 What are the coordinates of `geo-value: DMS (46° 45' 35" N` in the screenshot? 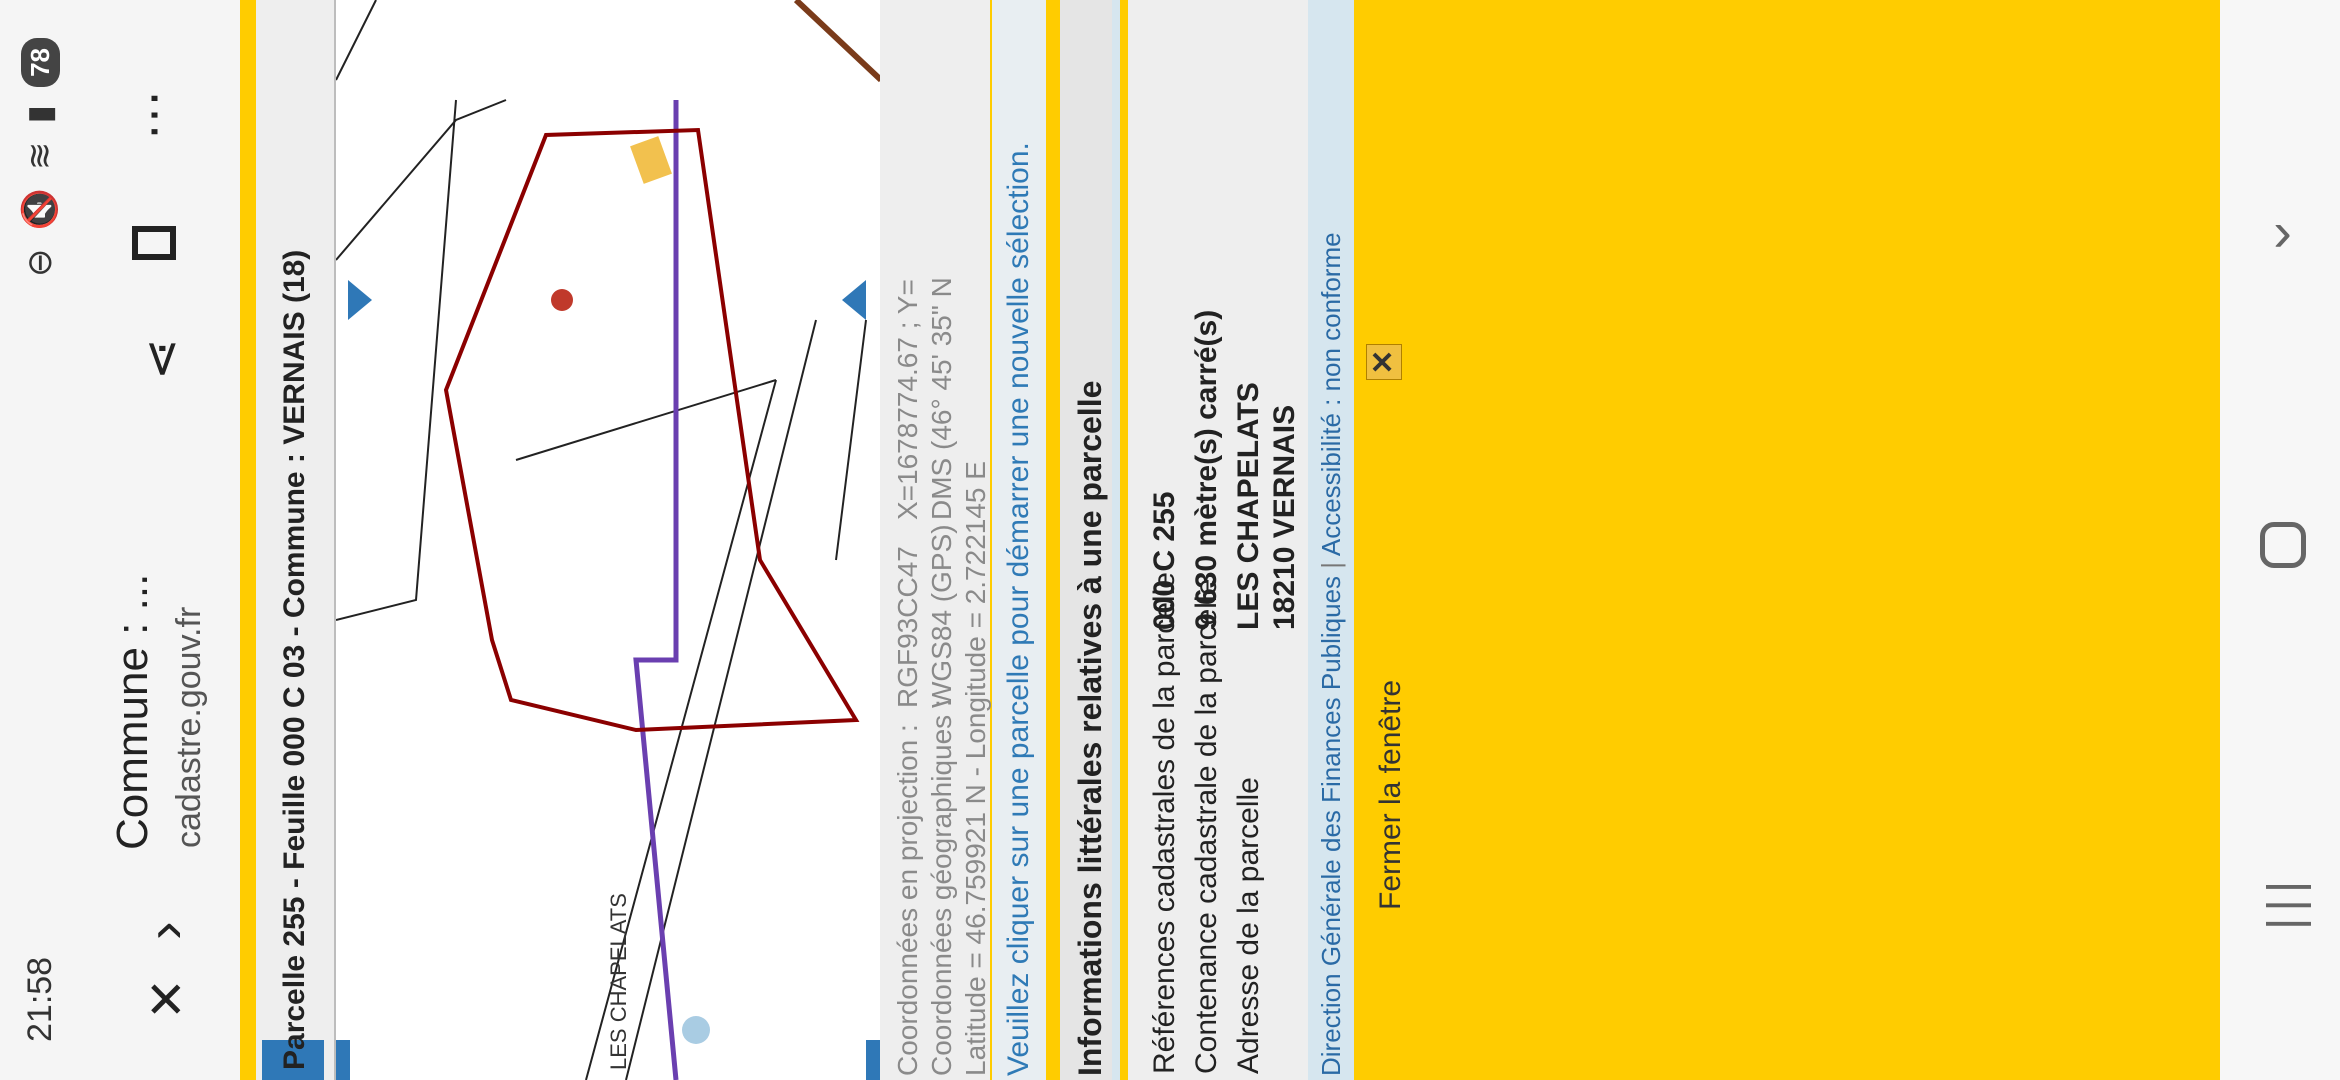 It's located at (941, 398).